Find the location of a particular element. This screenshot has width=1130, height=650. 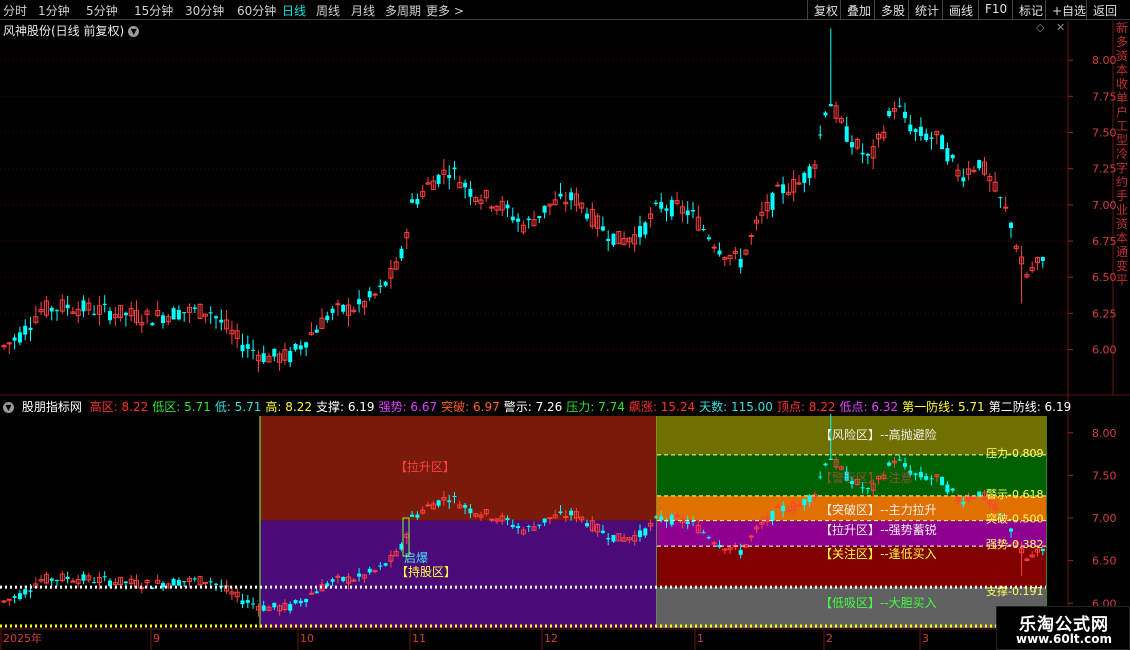

indicator-name: 股朋指标网 is located at coordinates (52, 407).